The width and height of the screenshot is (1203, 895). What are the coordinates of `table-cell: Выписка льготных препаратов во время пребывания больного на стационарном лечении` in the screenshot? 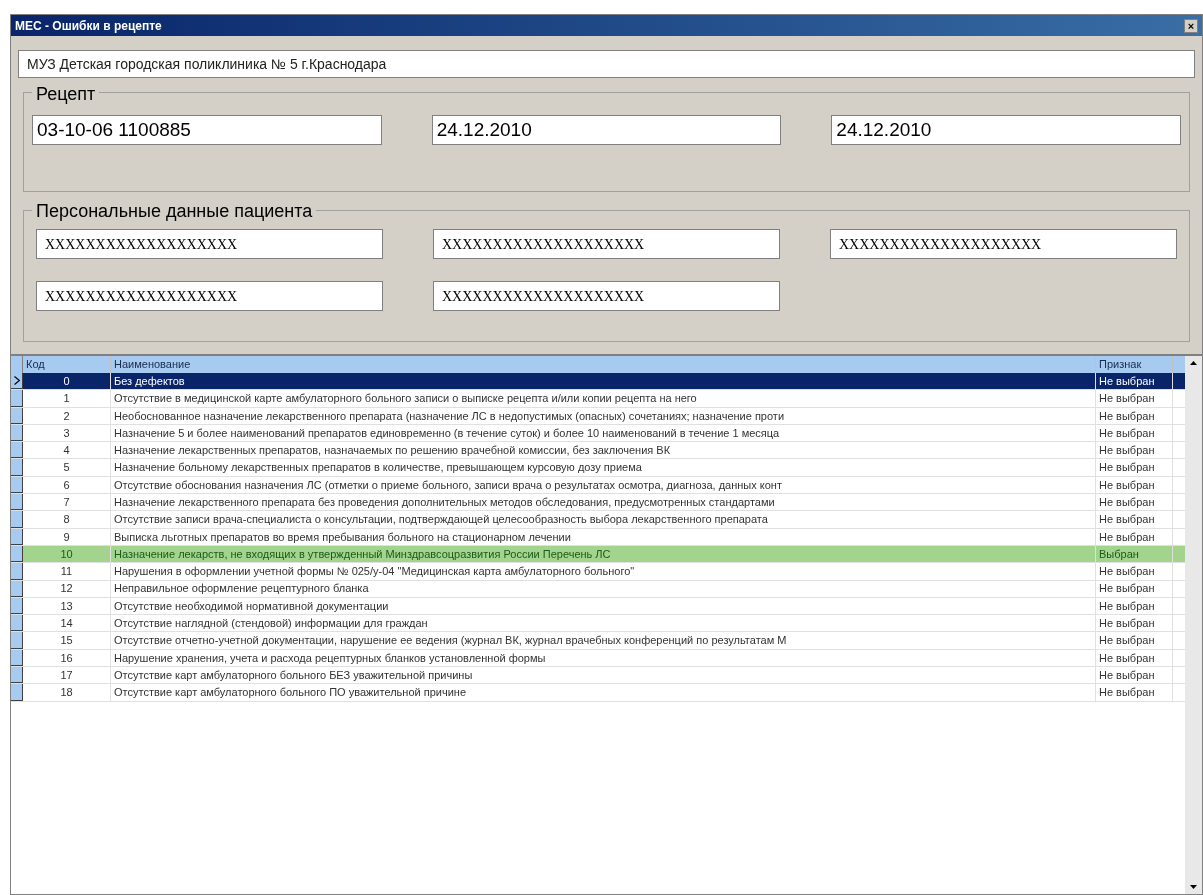 It's located at (603, 536).